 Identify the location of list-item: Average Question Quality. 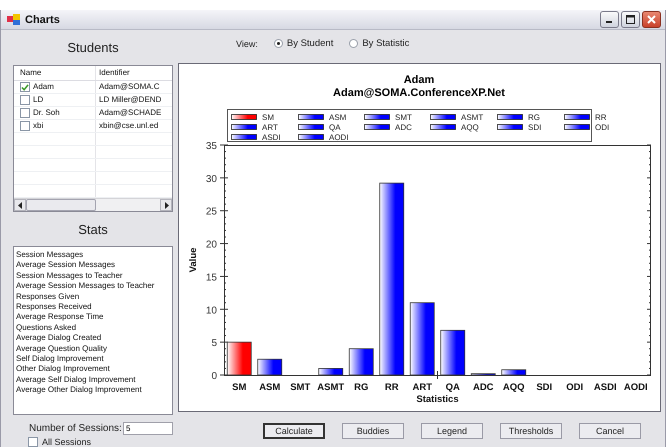
(93, 349).